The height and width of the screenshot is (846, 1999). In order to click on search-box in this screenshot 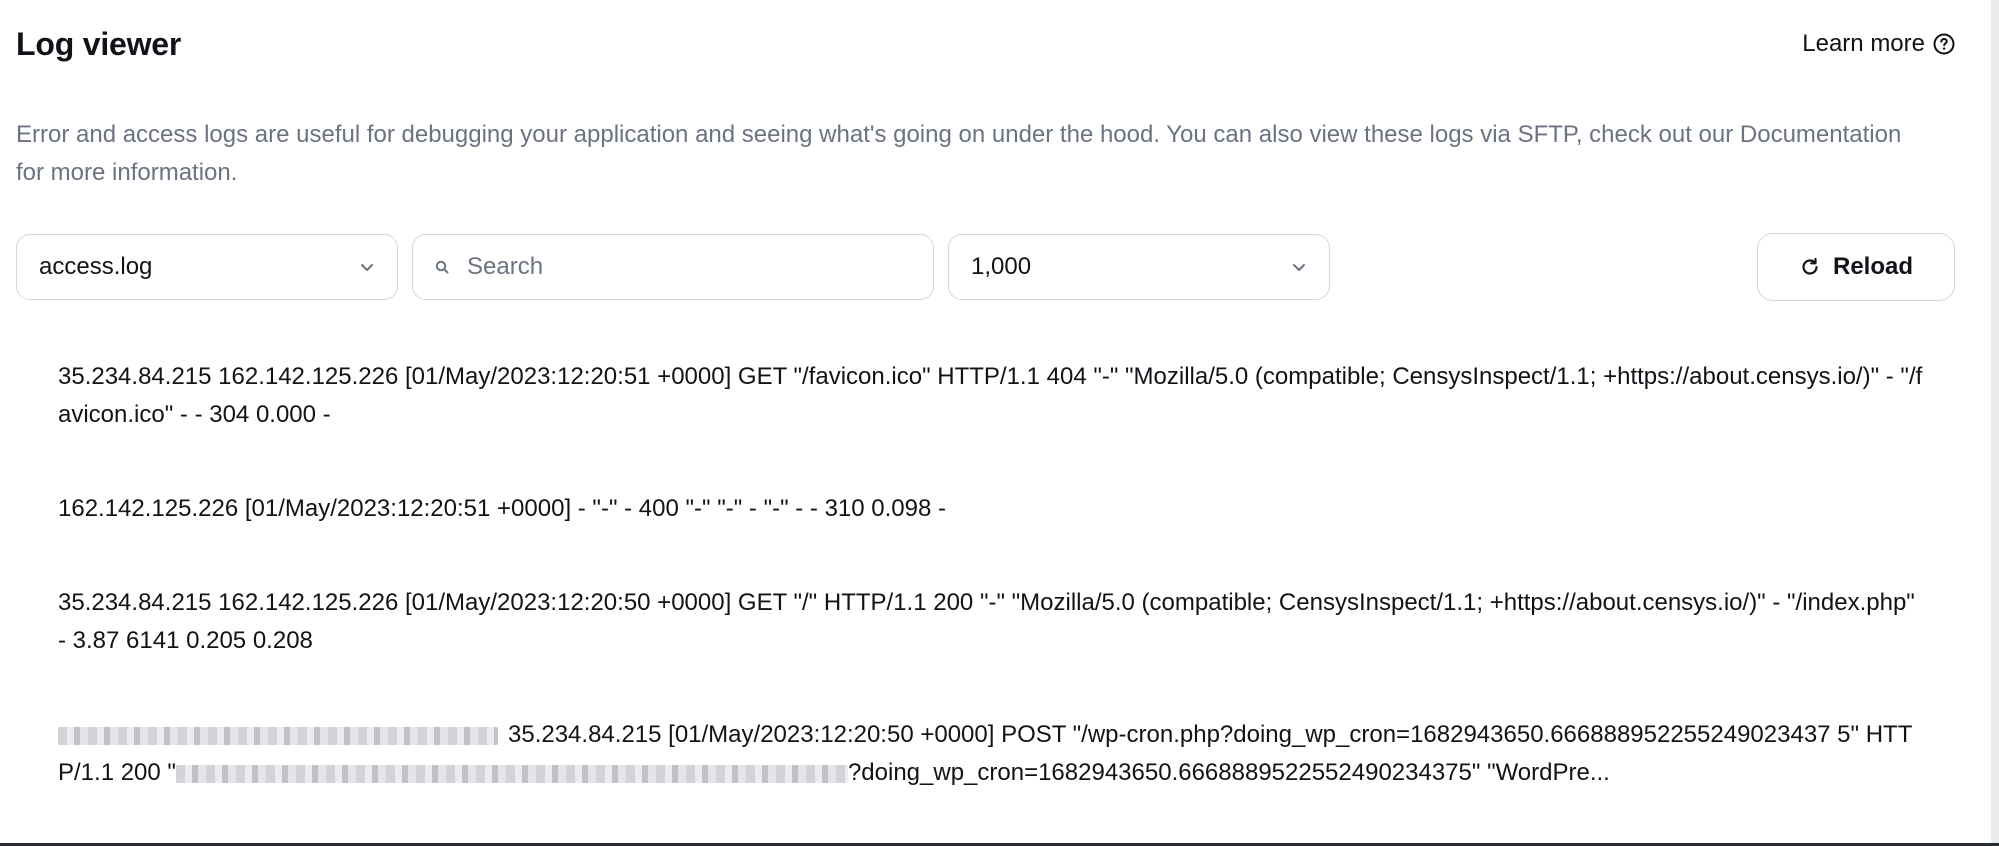, I will do `click(673, 267)`.